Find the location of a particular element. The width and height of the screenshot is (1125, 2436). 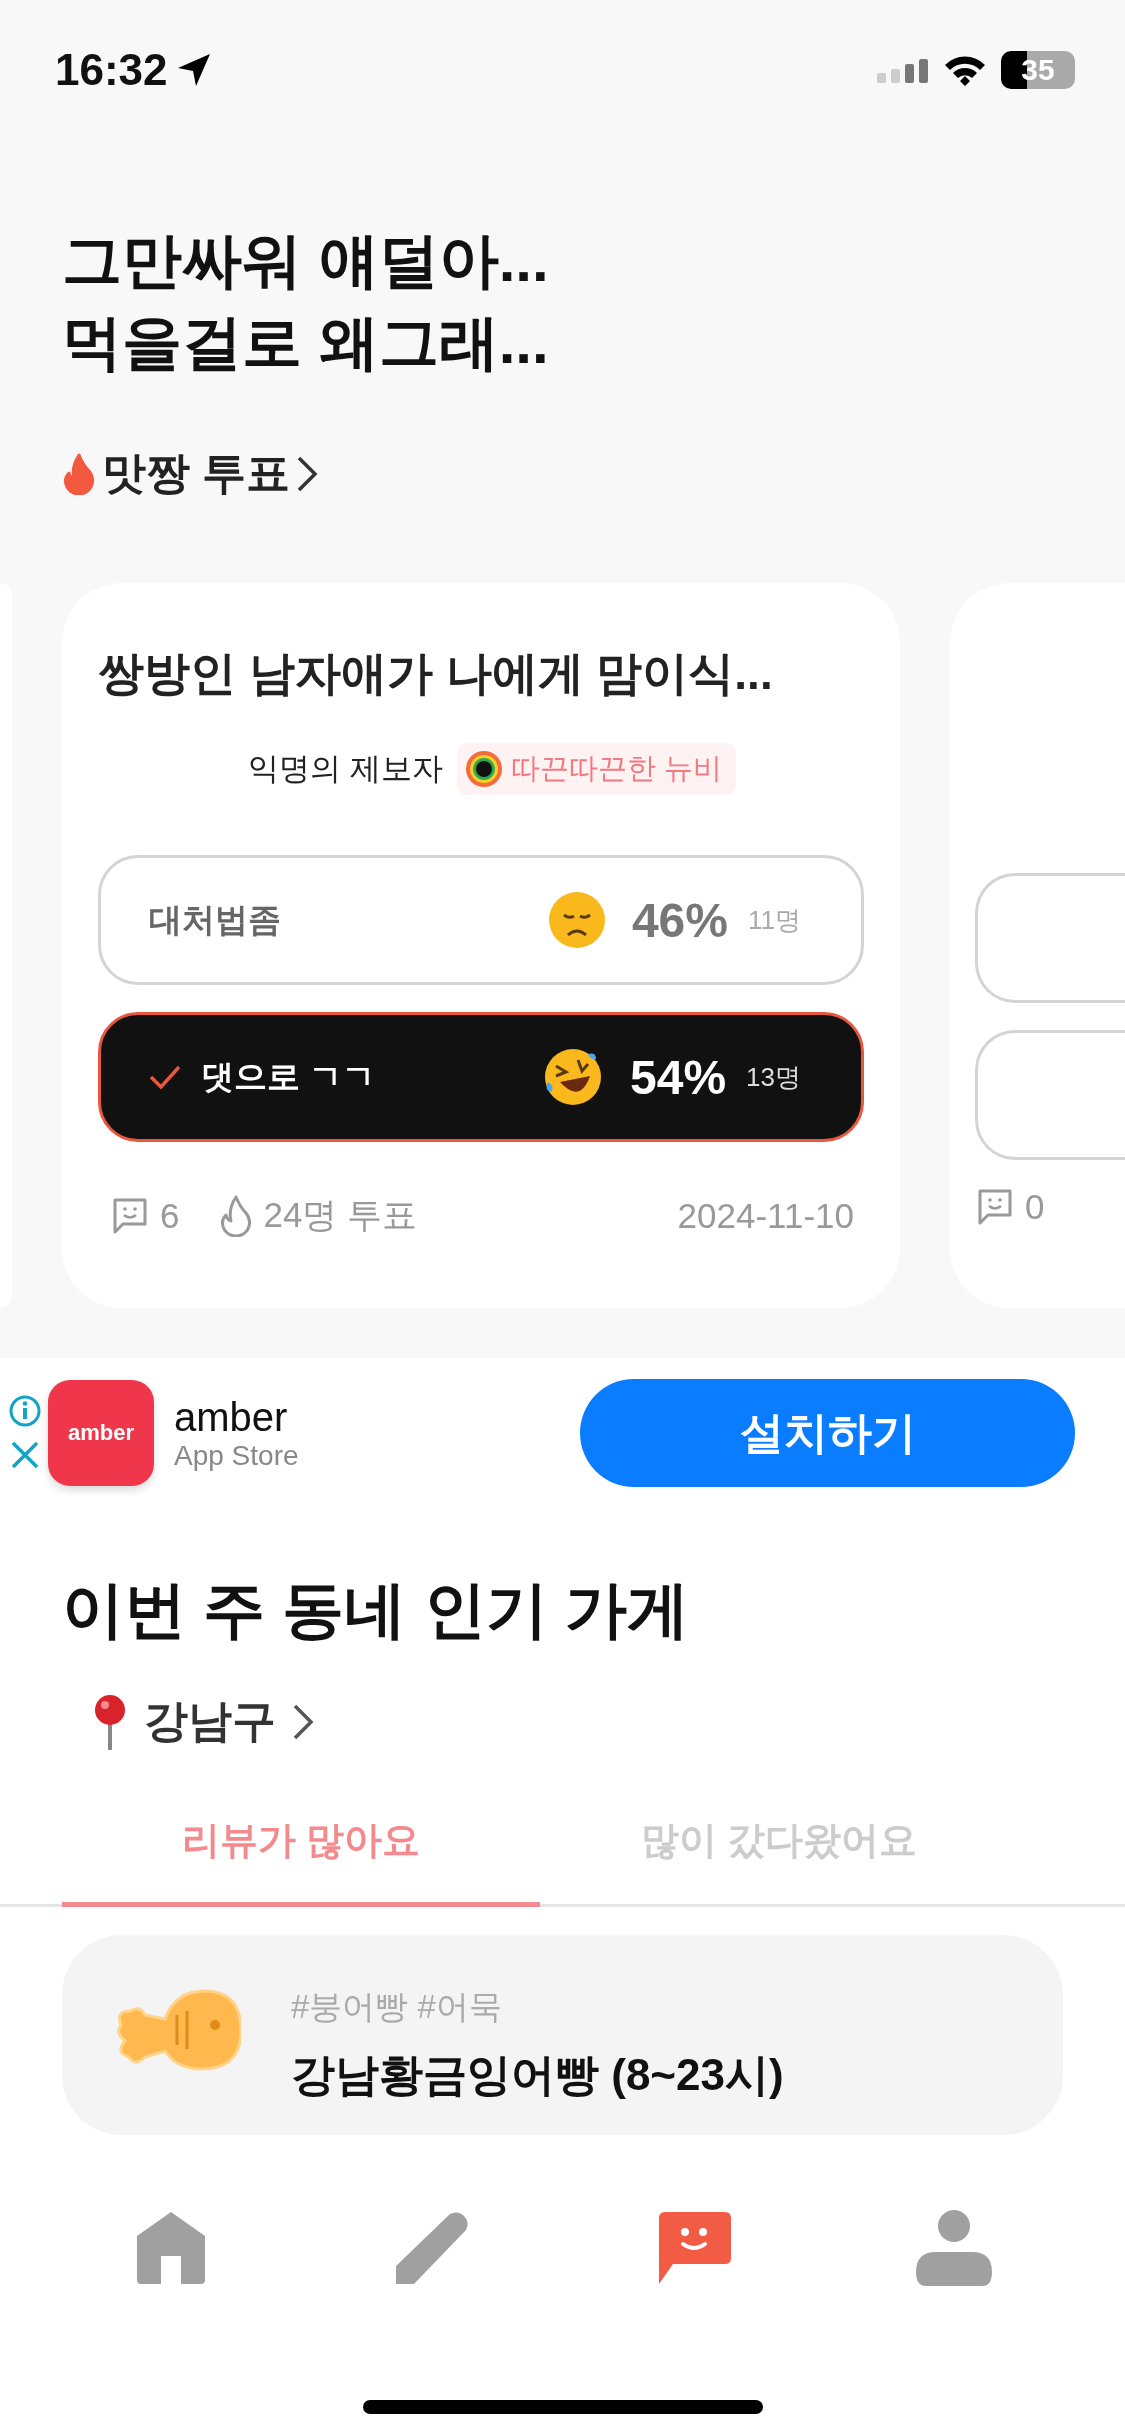

vote-option: 대처법좀 46% 11명 is located at coordinates (481, 920).